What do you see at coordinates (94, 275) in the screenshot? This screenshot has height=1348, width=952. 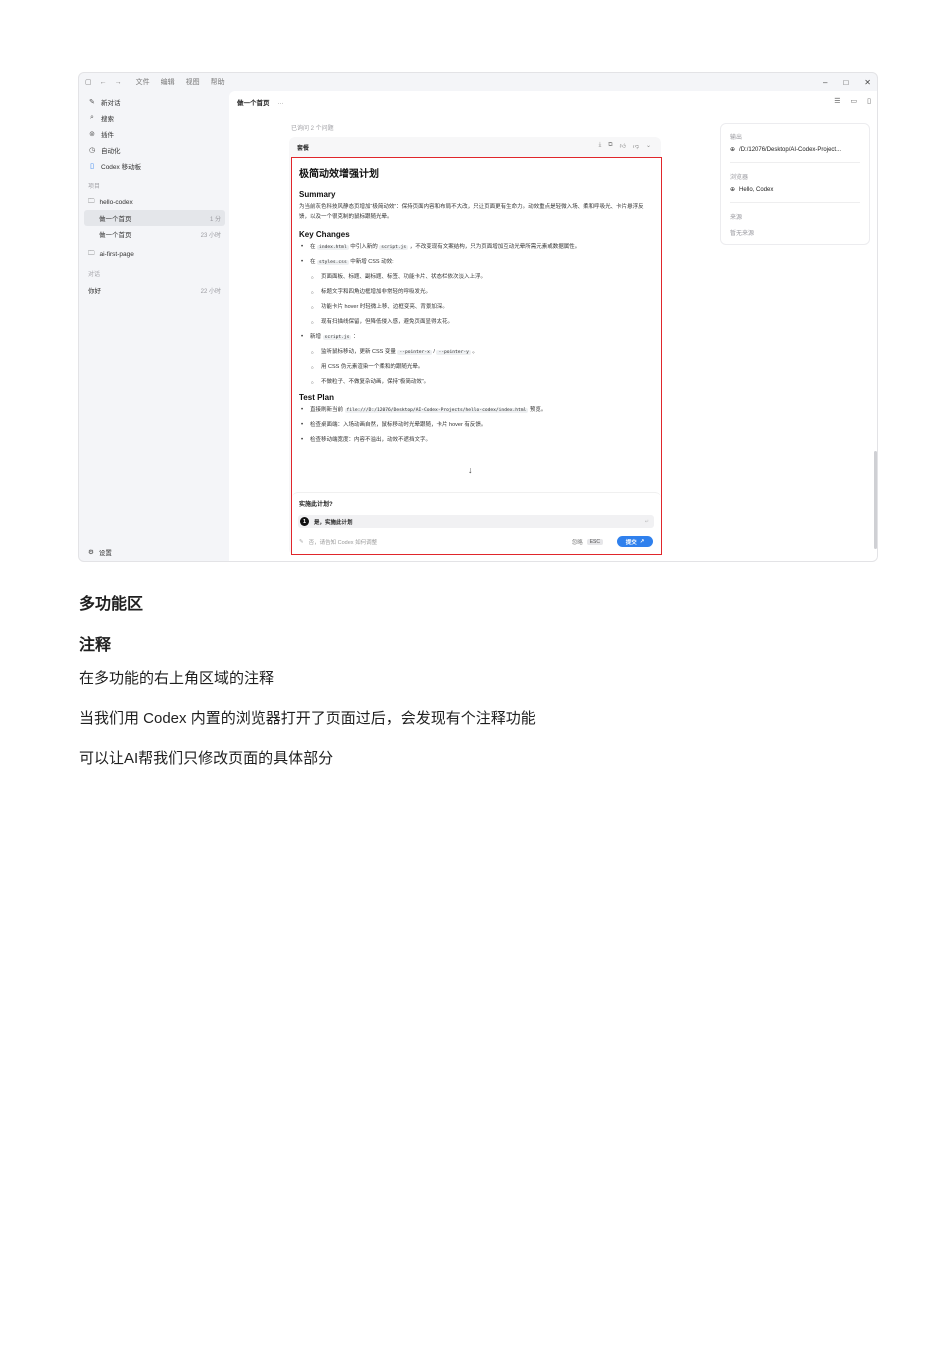 I see `chats-section-label: 对话` at bounding box center [94, 275].